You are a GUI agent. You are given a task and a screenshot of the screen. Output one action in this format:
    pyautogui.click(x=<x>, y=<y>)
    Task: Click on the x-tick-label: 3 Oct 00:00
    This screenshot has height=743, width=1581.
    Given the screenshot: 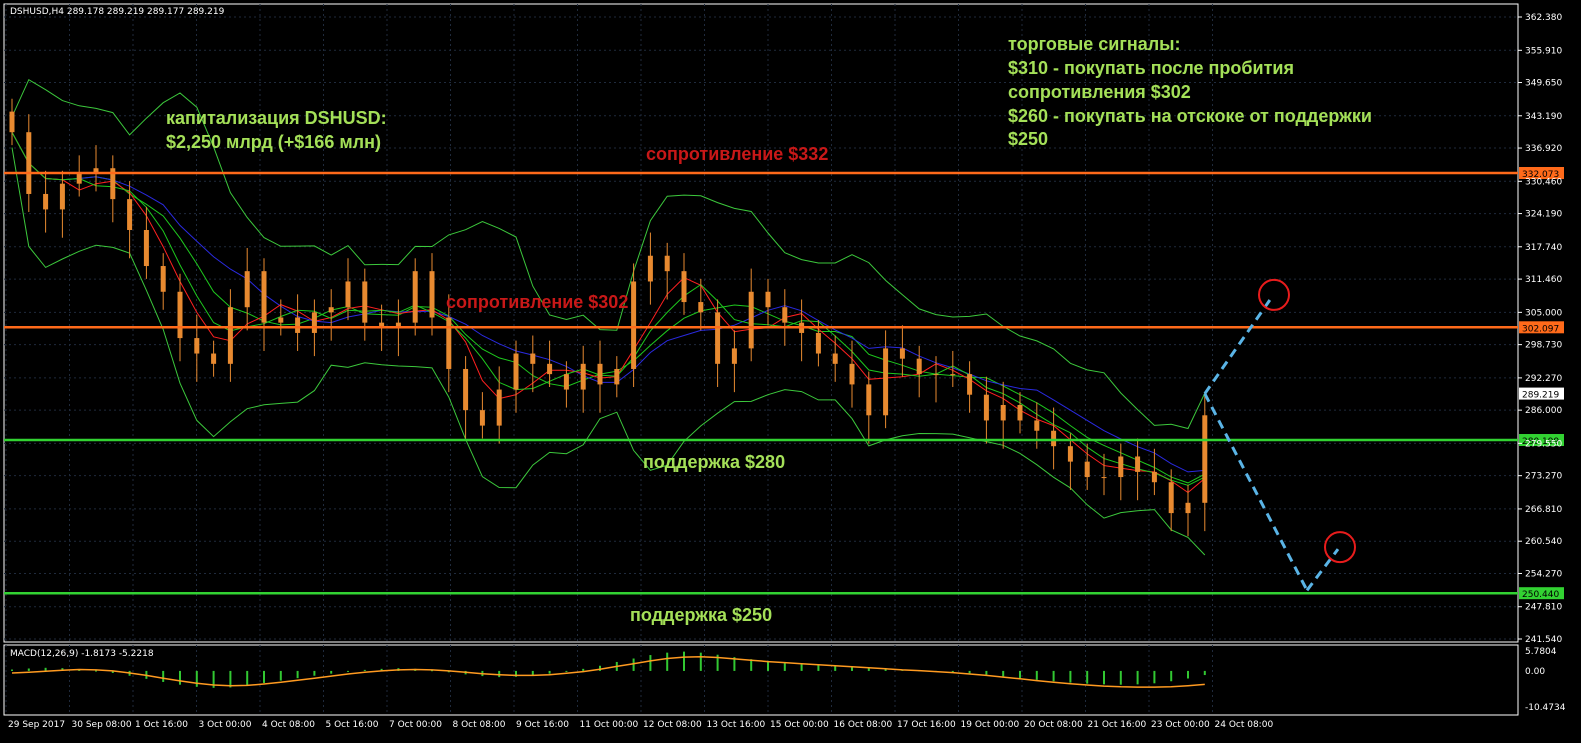 What is the action you would take?
    pyautogui.click(x=225, y=725)
    